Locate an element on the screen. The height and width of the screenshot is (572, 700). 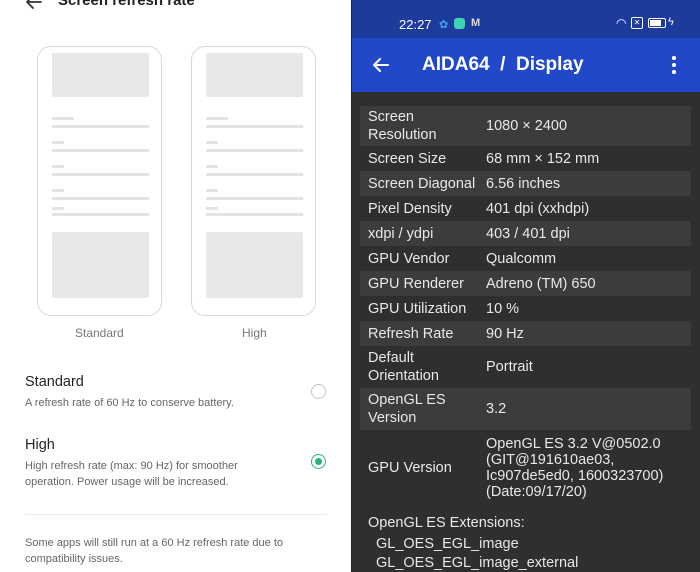
close-box-icon: ✕ is located at coordinates (637, 23).